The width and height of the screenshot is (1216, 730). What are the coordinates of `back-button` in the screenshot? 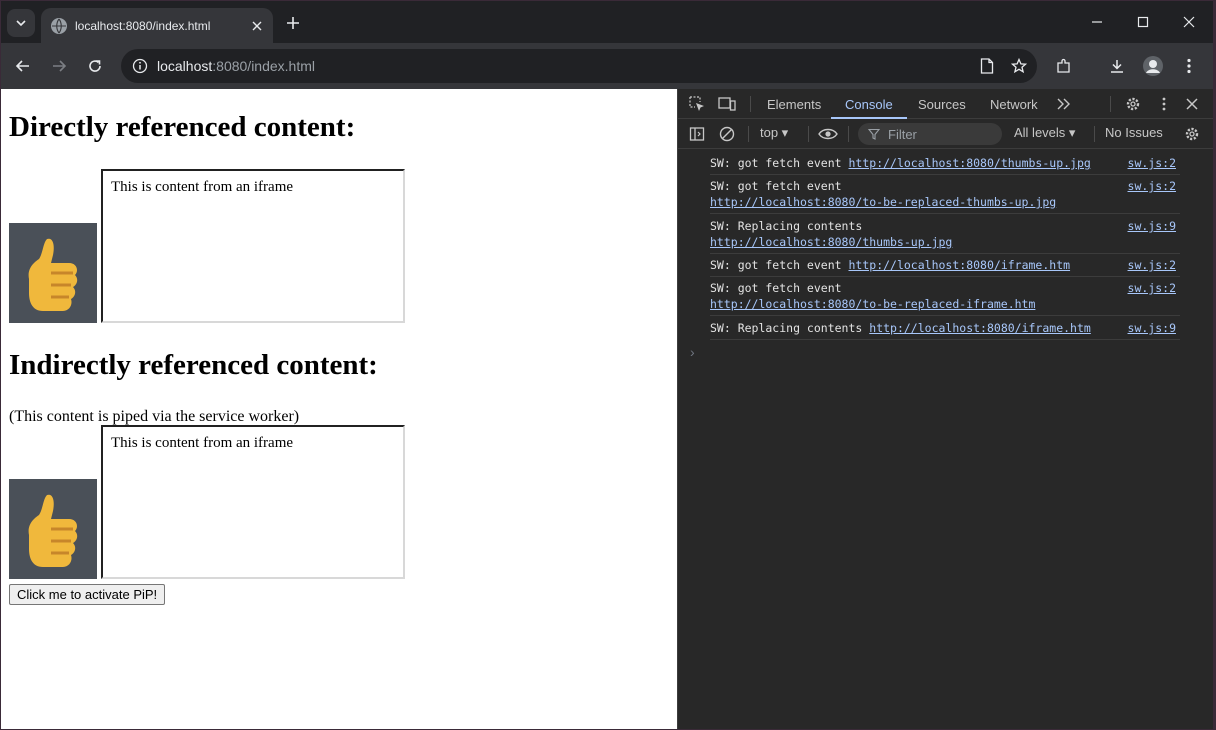 It's located at (23, 66).